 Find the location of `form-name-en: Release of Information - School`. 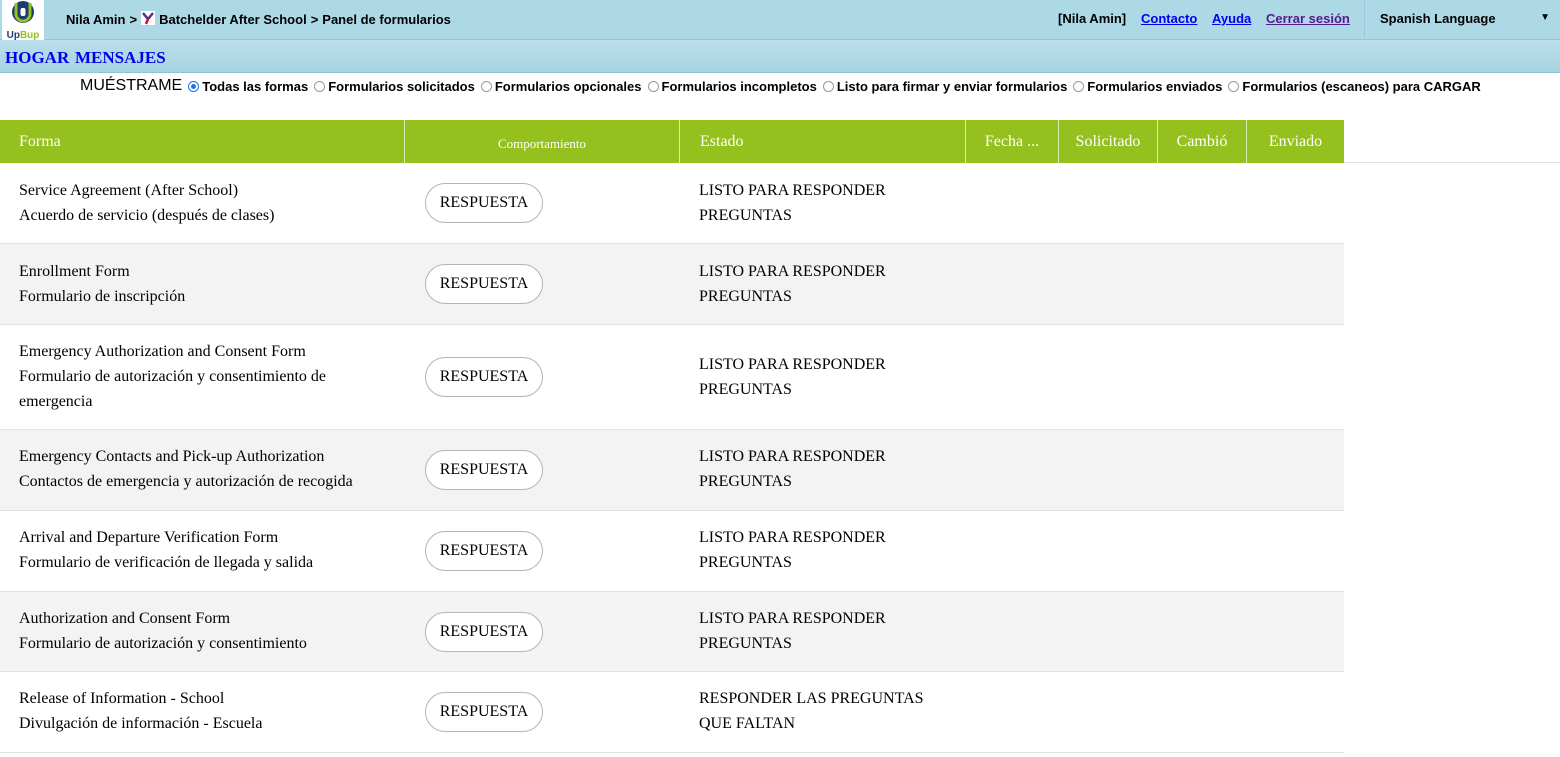

form-name-en: Release of Information - School is located at coordinates (122, 698).